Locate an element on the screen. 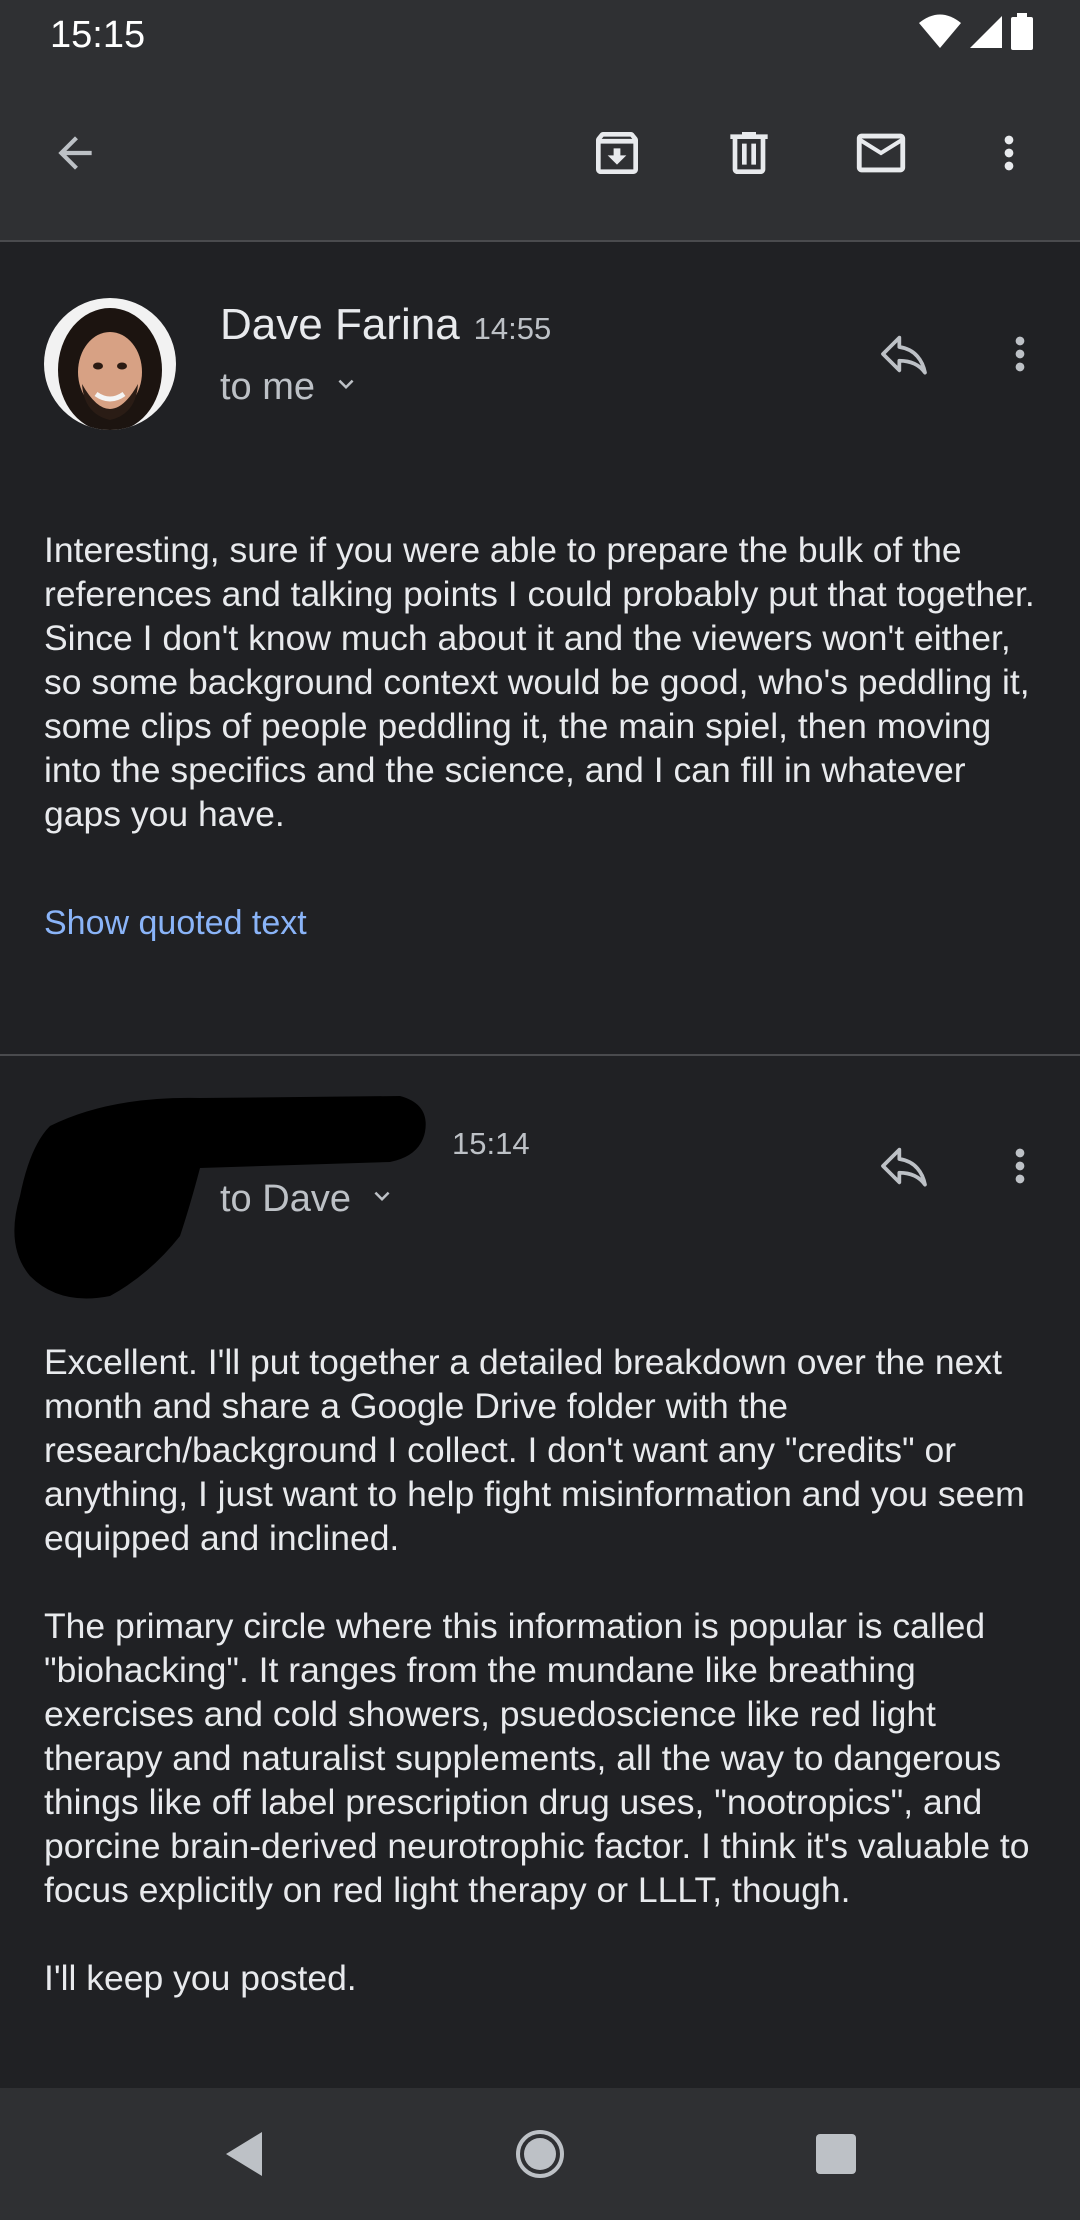 The height and width of the screenshot is (2220, 1080). system-nav-bar is located at coordinates (540, 2154).